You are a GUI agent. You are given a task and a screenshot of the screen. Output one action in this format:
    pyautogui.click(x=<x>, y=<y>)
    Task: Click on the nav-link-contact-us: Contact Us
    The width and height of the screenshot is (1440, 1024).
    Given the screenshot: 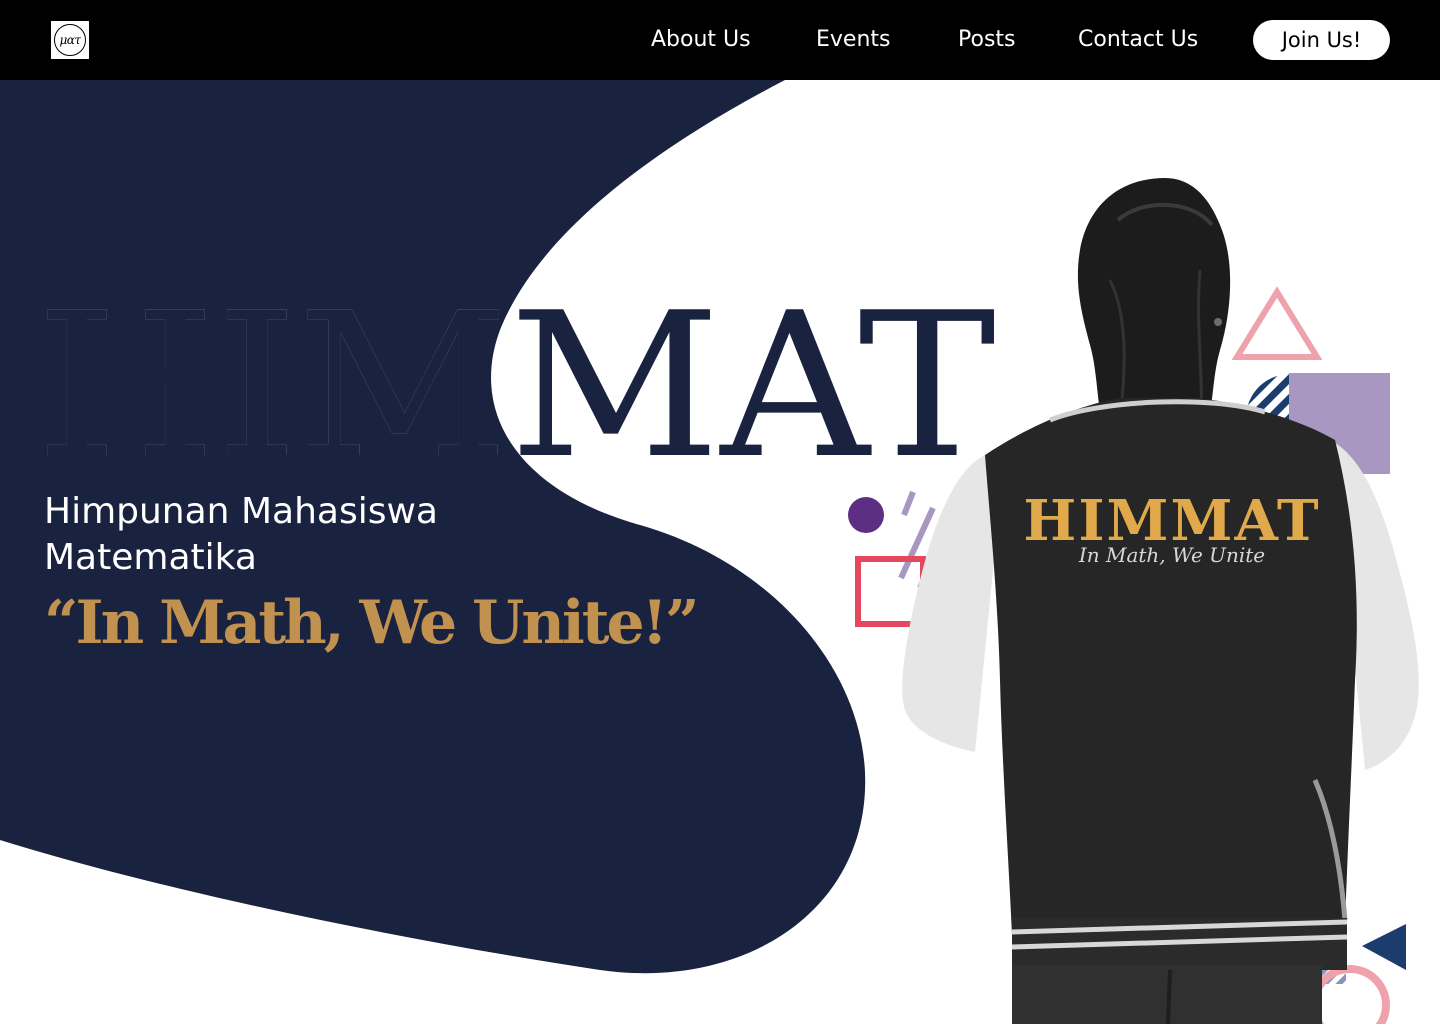 What is the action you would take?
    pyautogui.click(x=1138, y=40)
    